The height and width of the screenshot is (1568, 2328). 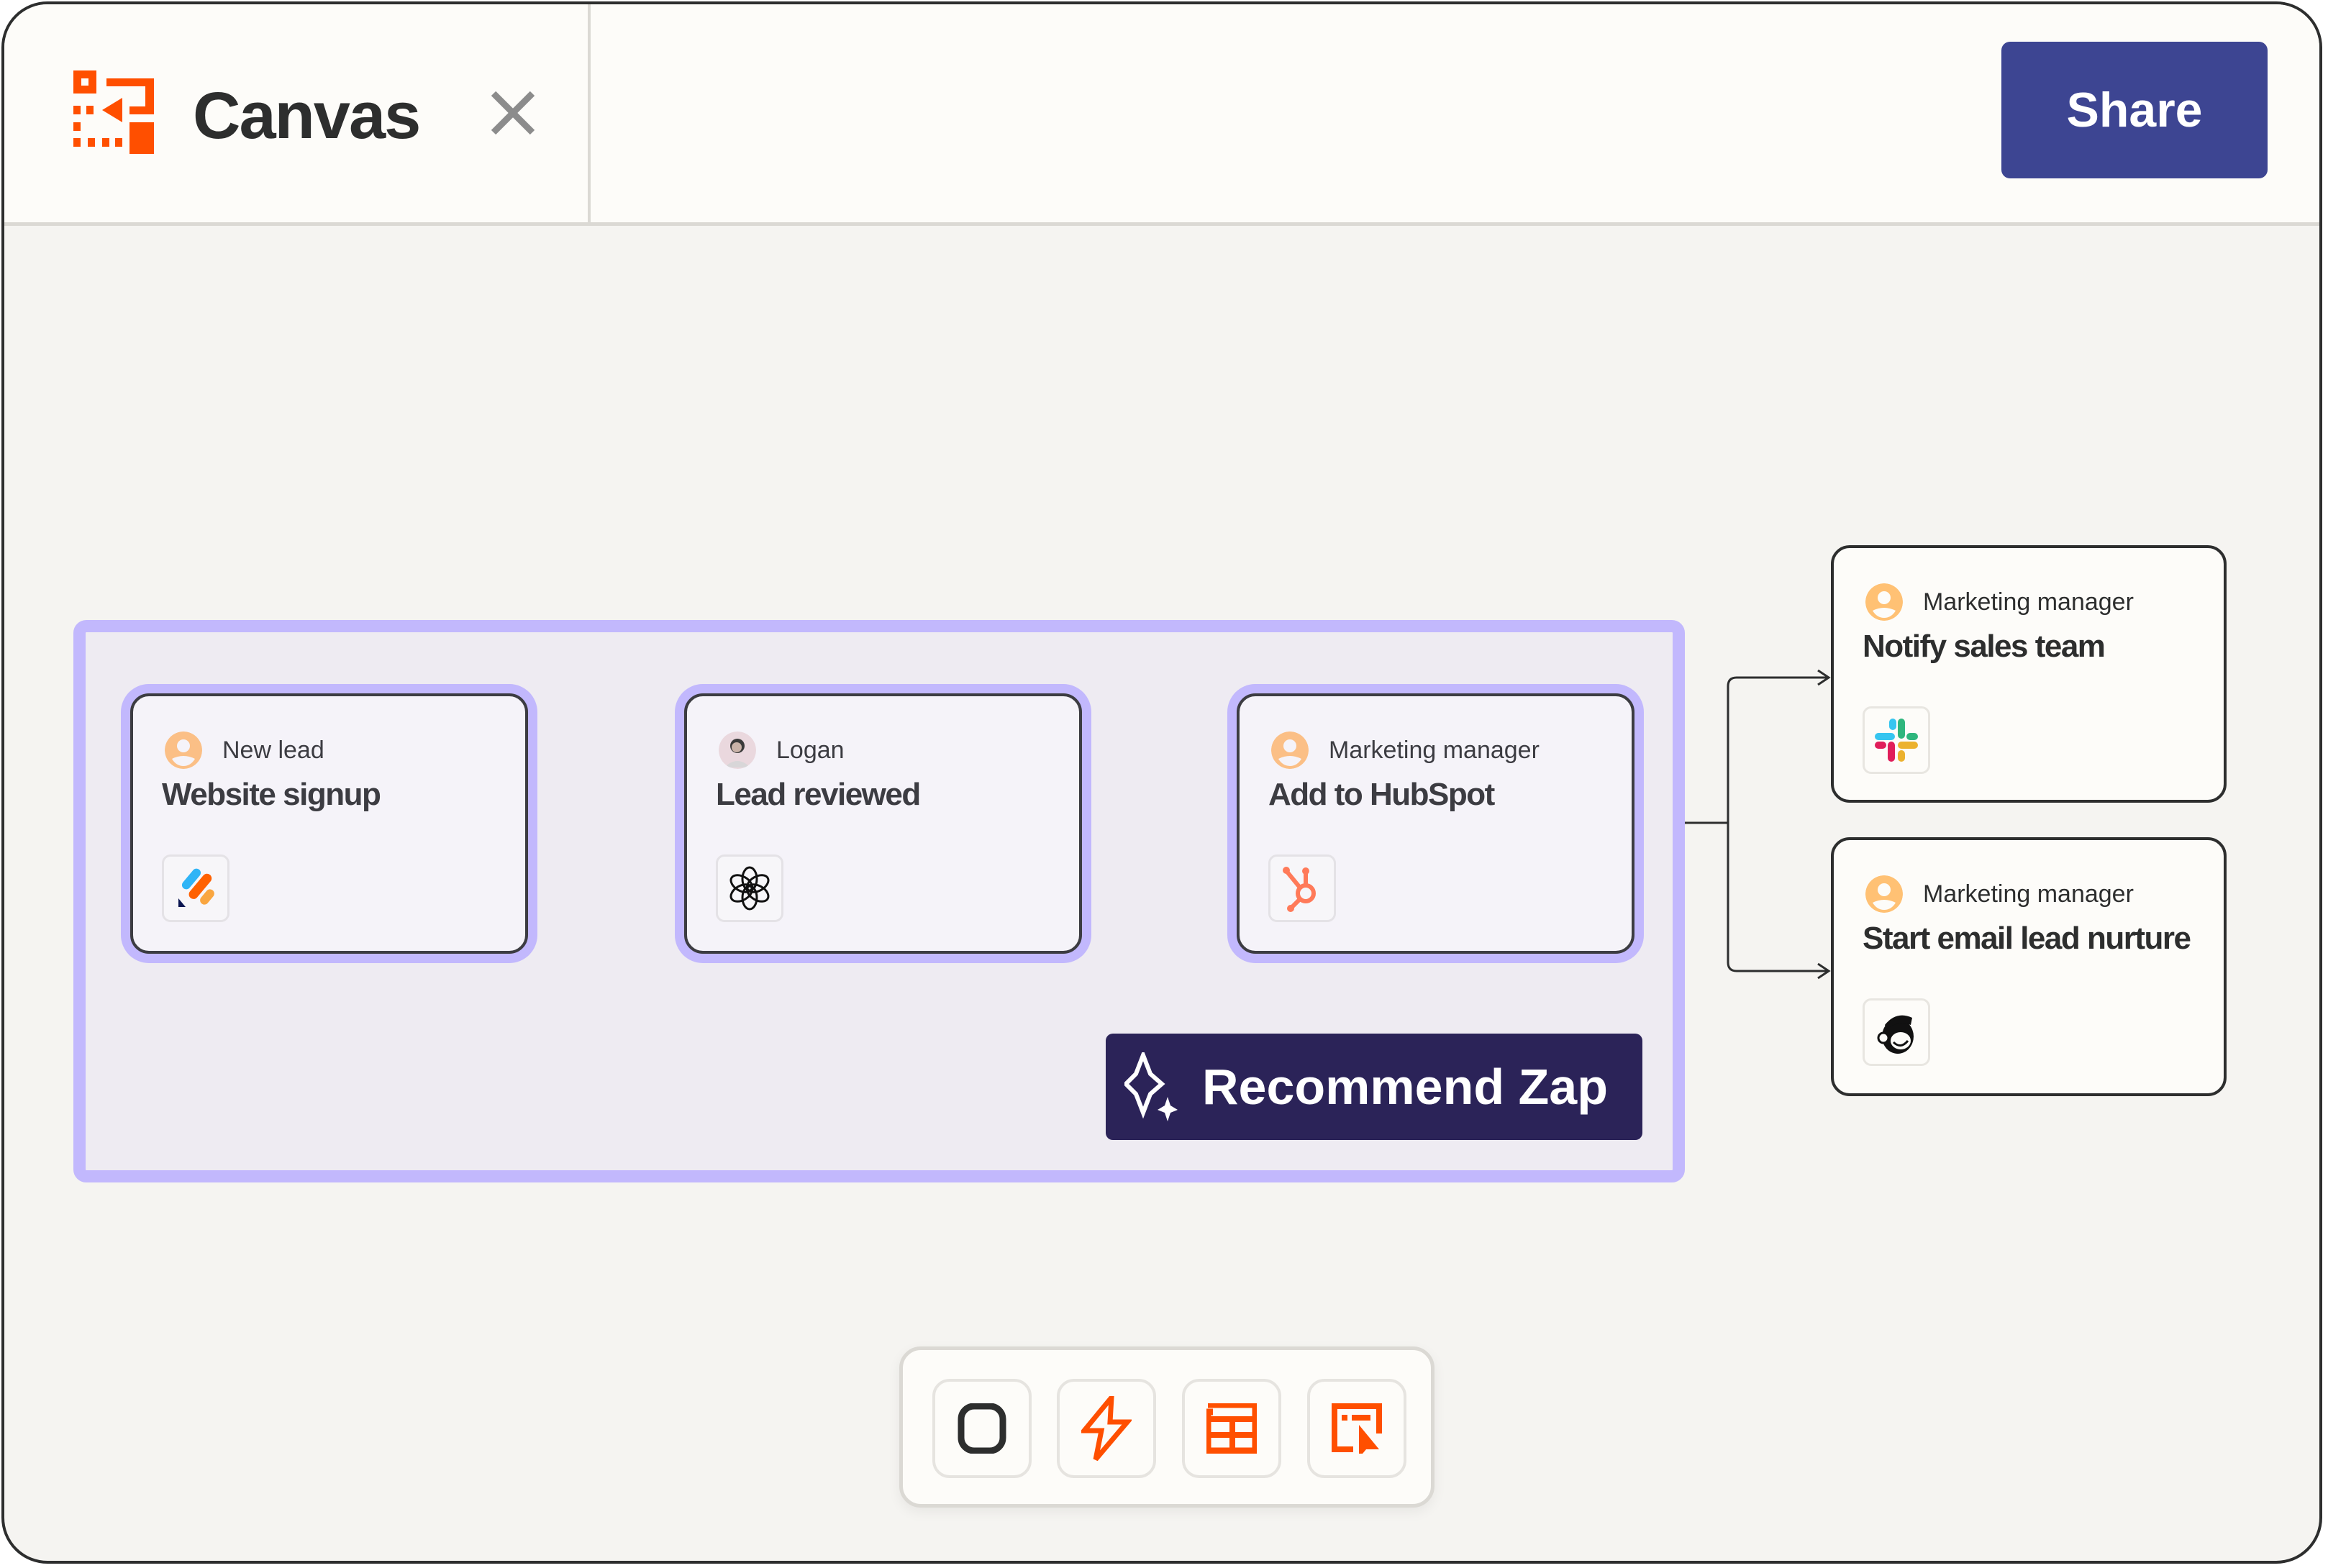 I want to click on arrowhead-notify, so click(x=1824, y=678).